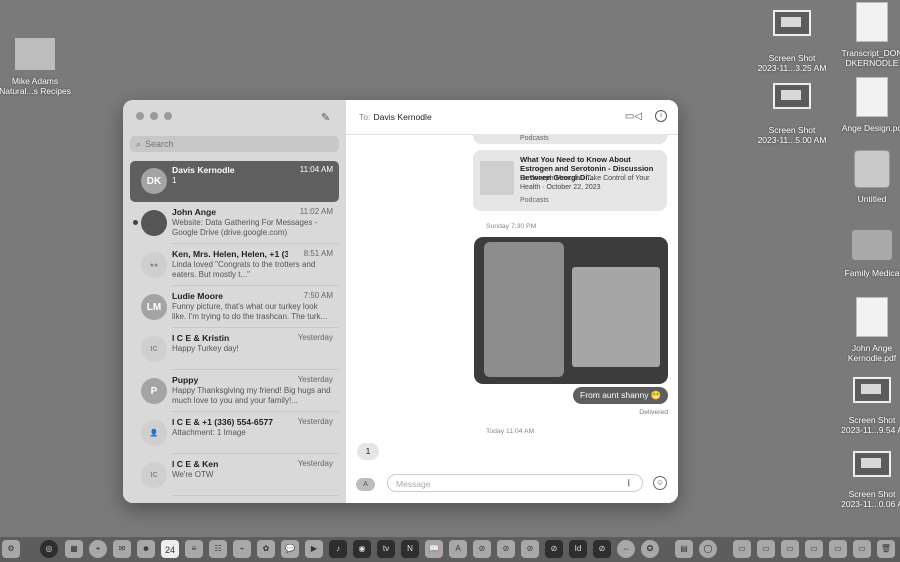  I want to click on desktop-icon-family-medical-folder: Family Medica, so click(864, 254).